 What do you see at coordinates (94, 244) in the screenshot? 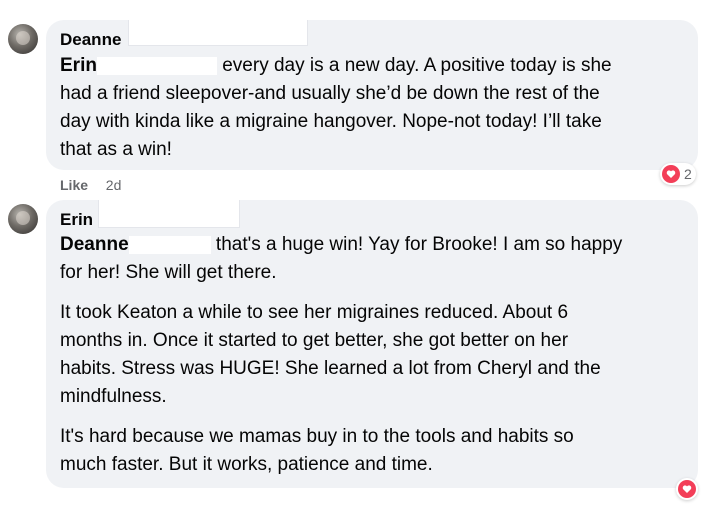
I see `mention-tag: Deanne` at bounding box center [94, 244].